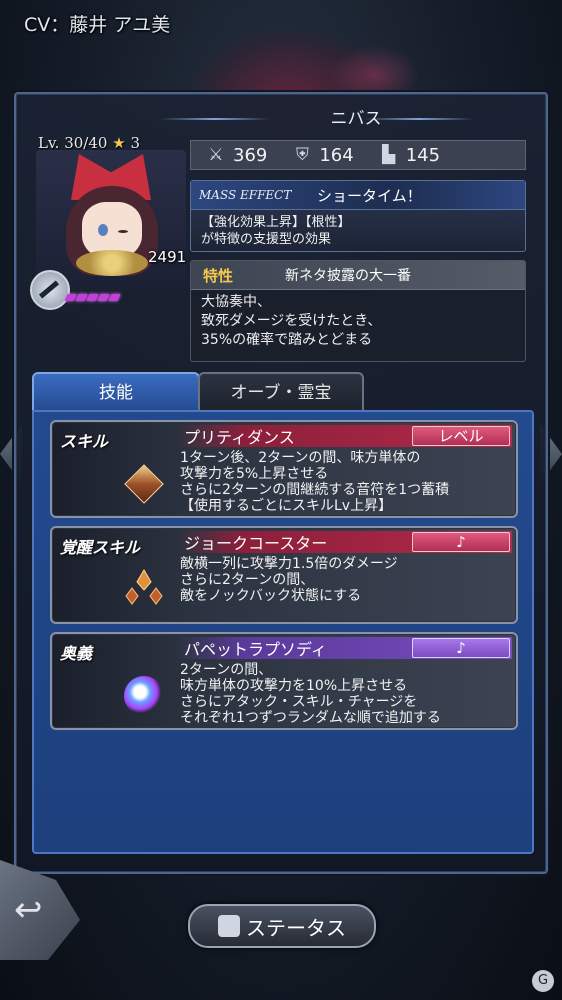 The width and height of the screenshot is (562, 1000). I want to click on mass-effect-title: ショータイム！, so click(369, 195).